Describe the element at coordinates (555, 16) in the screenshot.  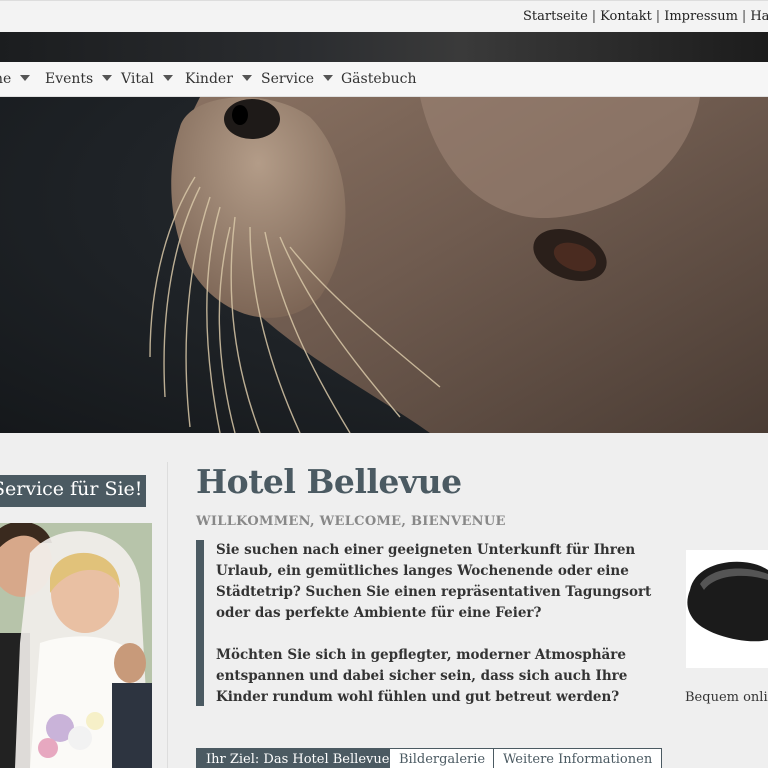
I see `top-link-startseite: Startseite` at that location.